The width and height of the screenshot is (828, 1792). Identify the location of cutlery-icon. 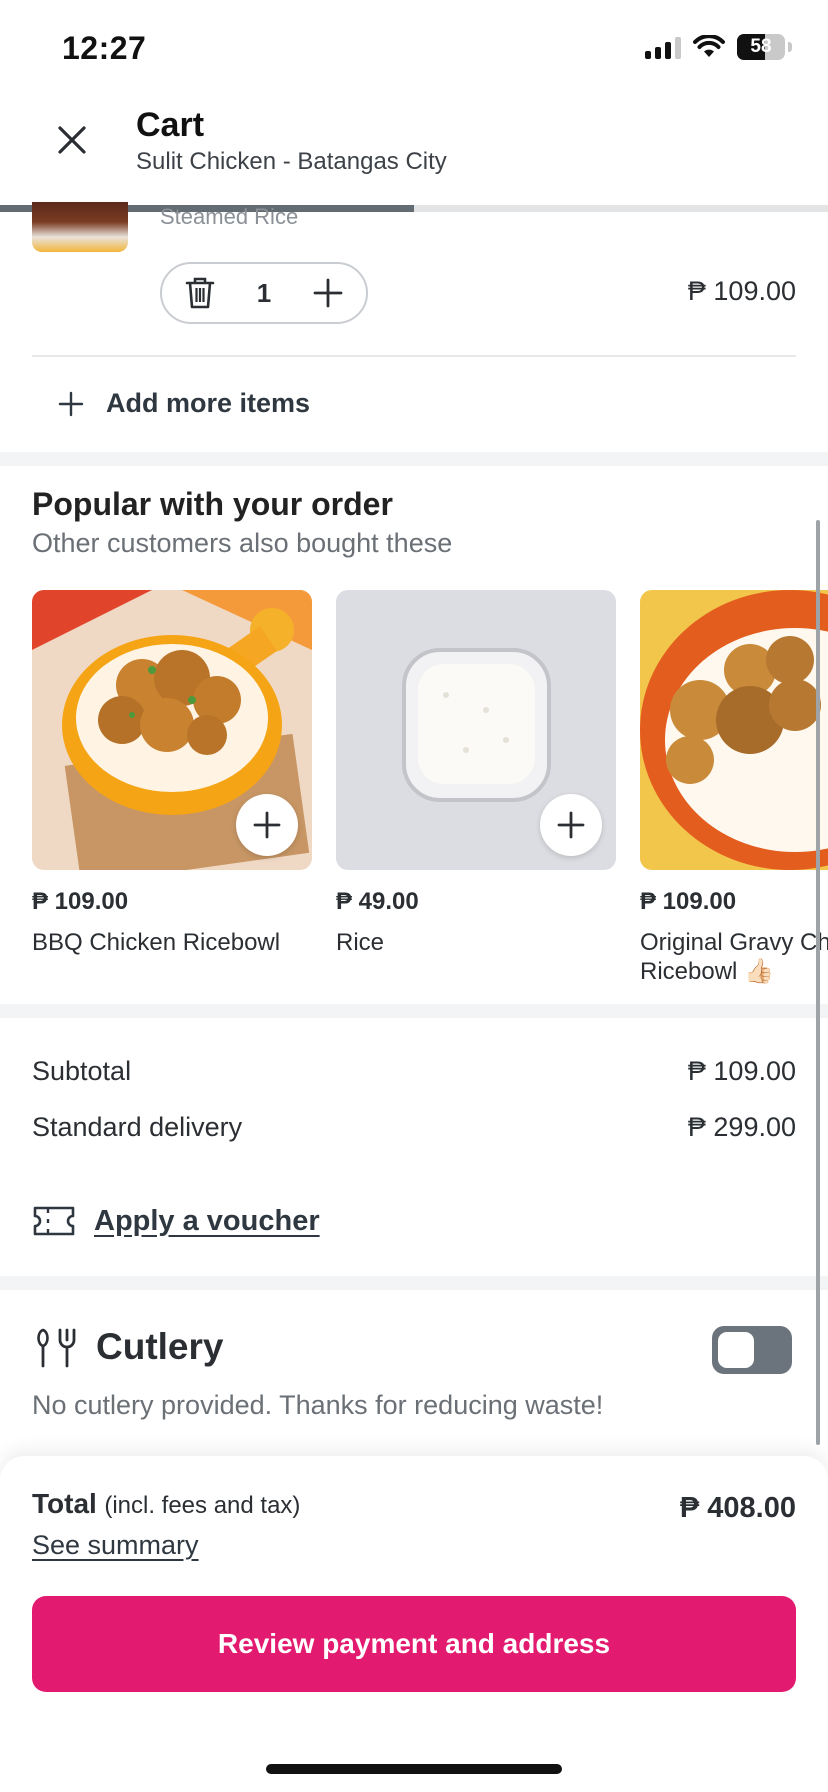
(56, 1348).